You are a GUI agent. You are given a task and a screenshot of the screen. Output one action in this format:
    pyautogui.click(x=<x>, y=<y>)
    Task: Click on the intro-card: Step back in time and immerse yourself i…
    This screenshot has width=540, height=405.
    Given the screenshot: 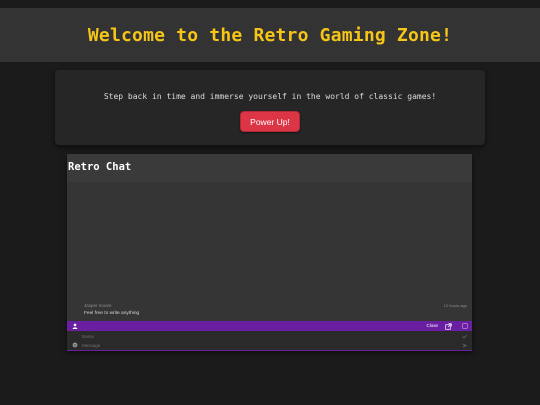 What is the action you would take?
    pyautogui.click(x=270, y=107)
    